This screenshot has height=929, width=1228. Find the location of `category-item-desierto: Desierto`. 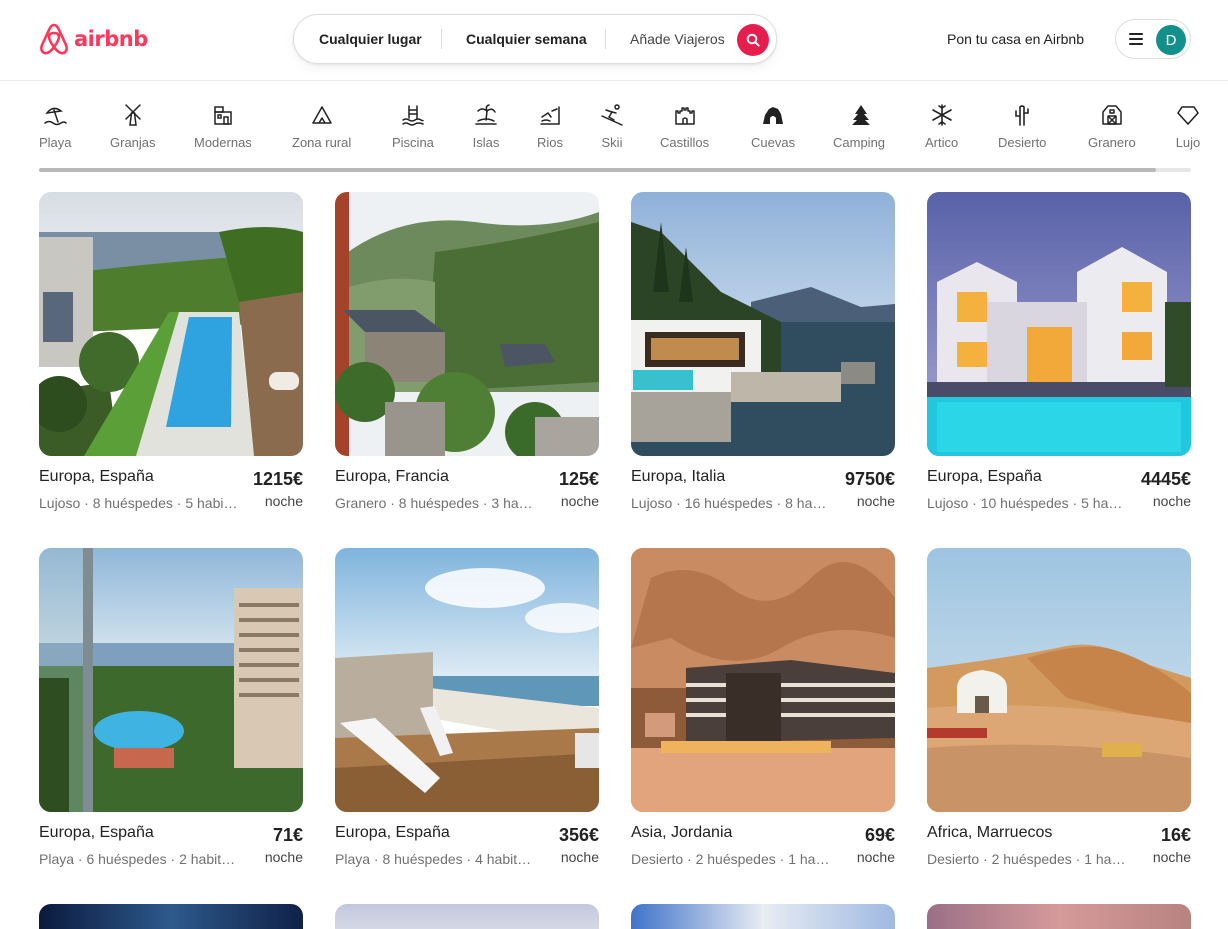

category-item-desierto: Desierto is located at coordinates (1022, 125).